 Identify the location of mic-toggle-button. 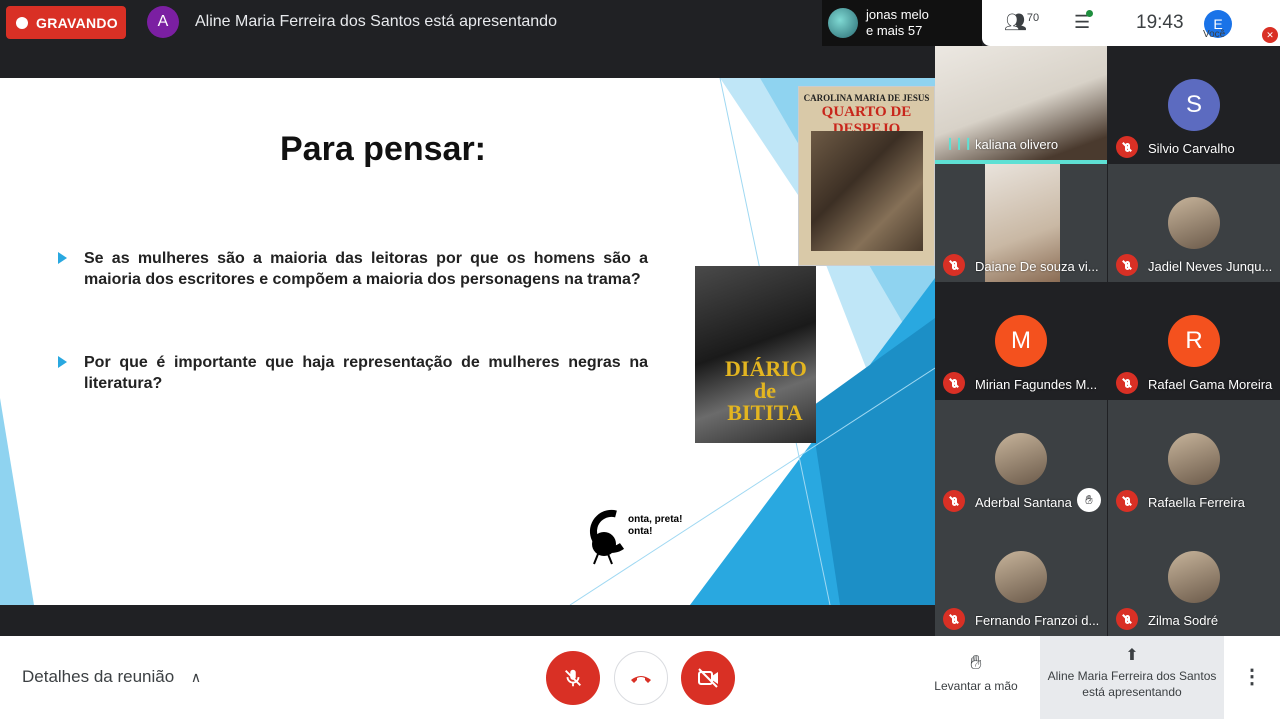
(573, 678).